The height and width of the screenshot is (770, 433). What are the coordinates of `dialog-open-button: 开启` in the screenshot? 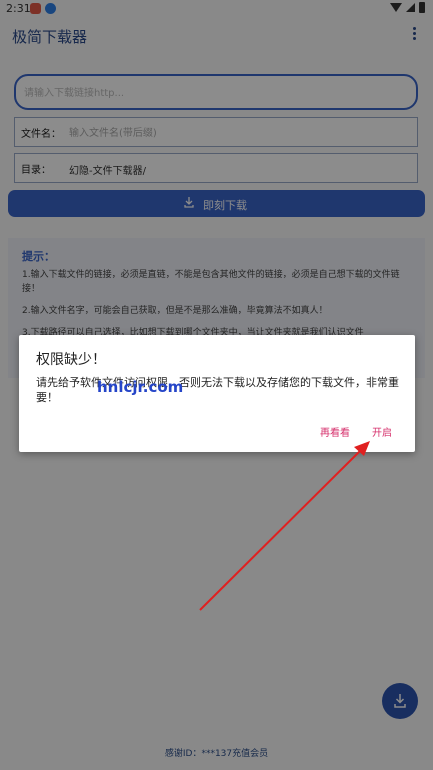 It's located at (382, 431).